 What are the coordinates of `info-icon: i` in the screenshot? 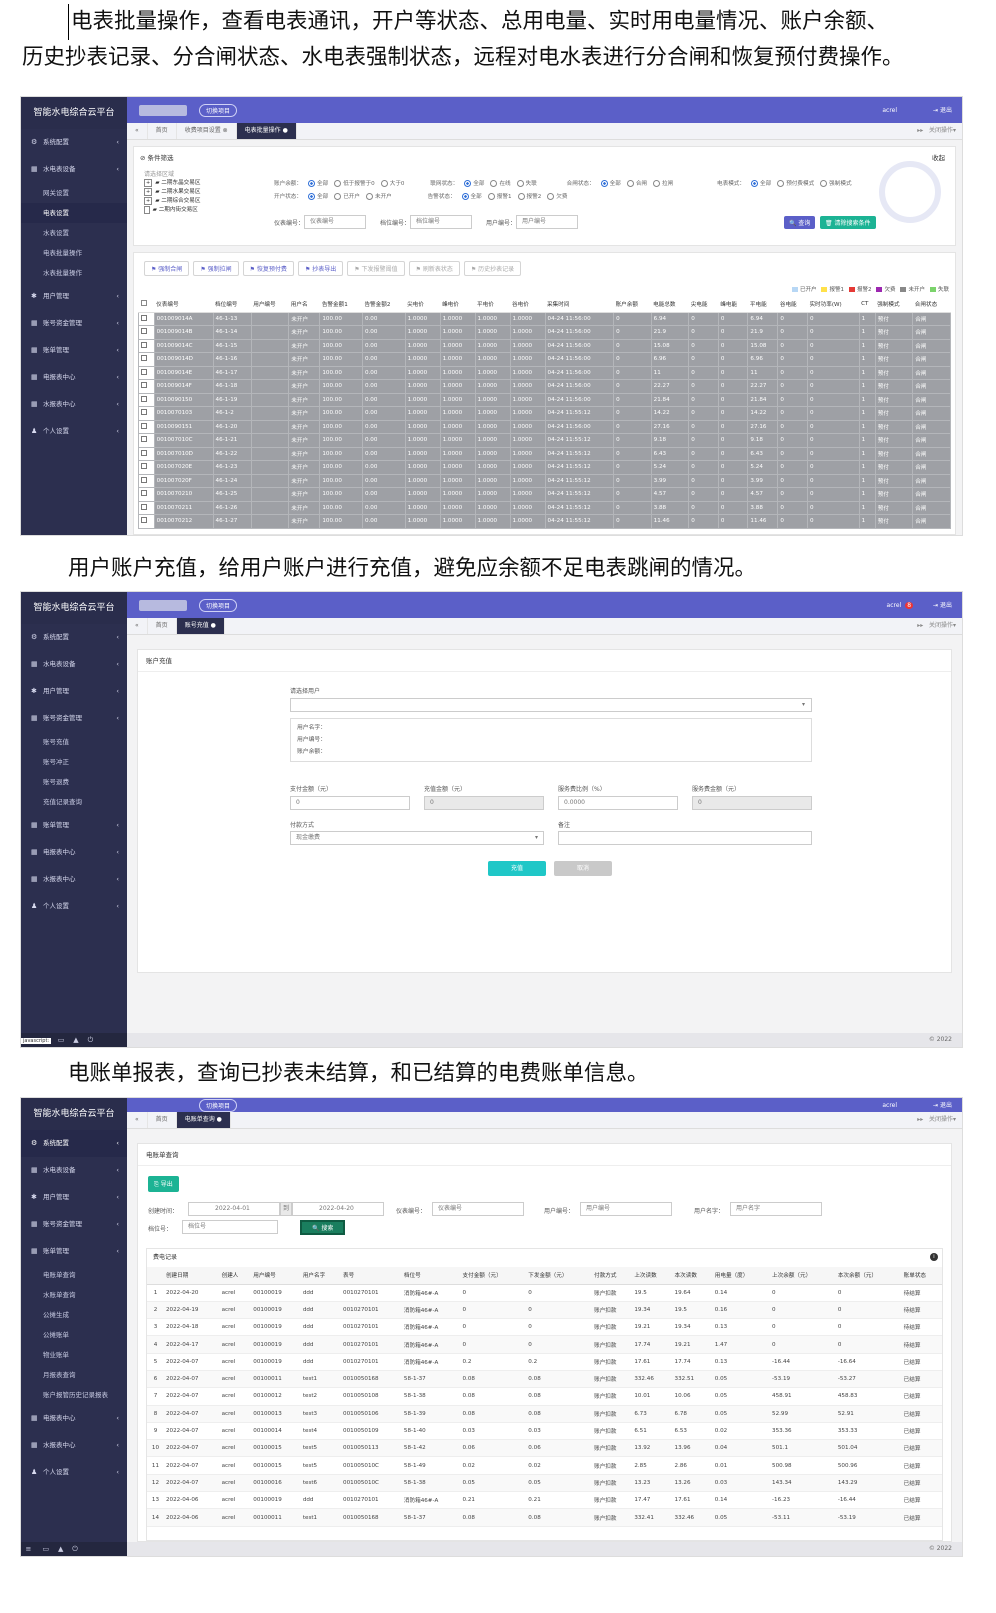 It's located at (934, 1257).